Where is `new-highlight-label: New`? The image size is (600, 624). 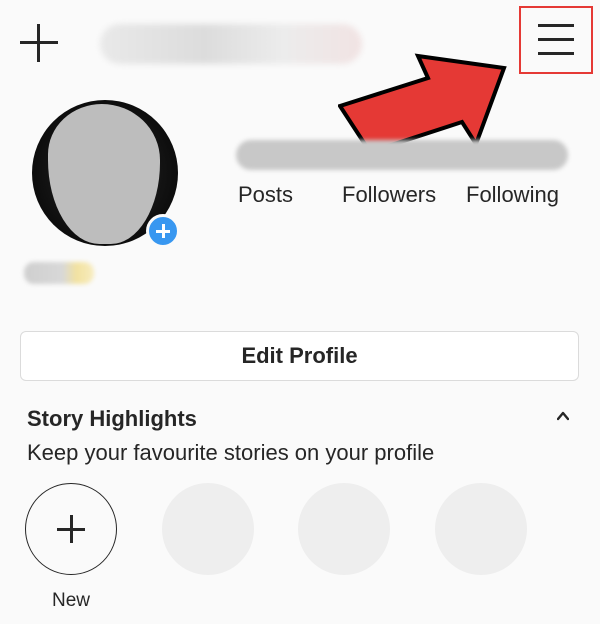 new-highlight-label: New is located at coordinates (70, 600).